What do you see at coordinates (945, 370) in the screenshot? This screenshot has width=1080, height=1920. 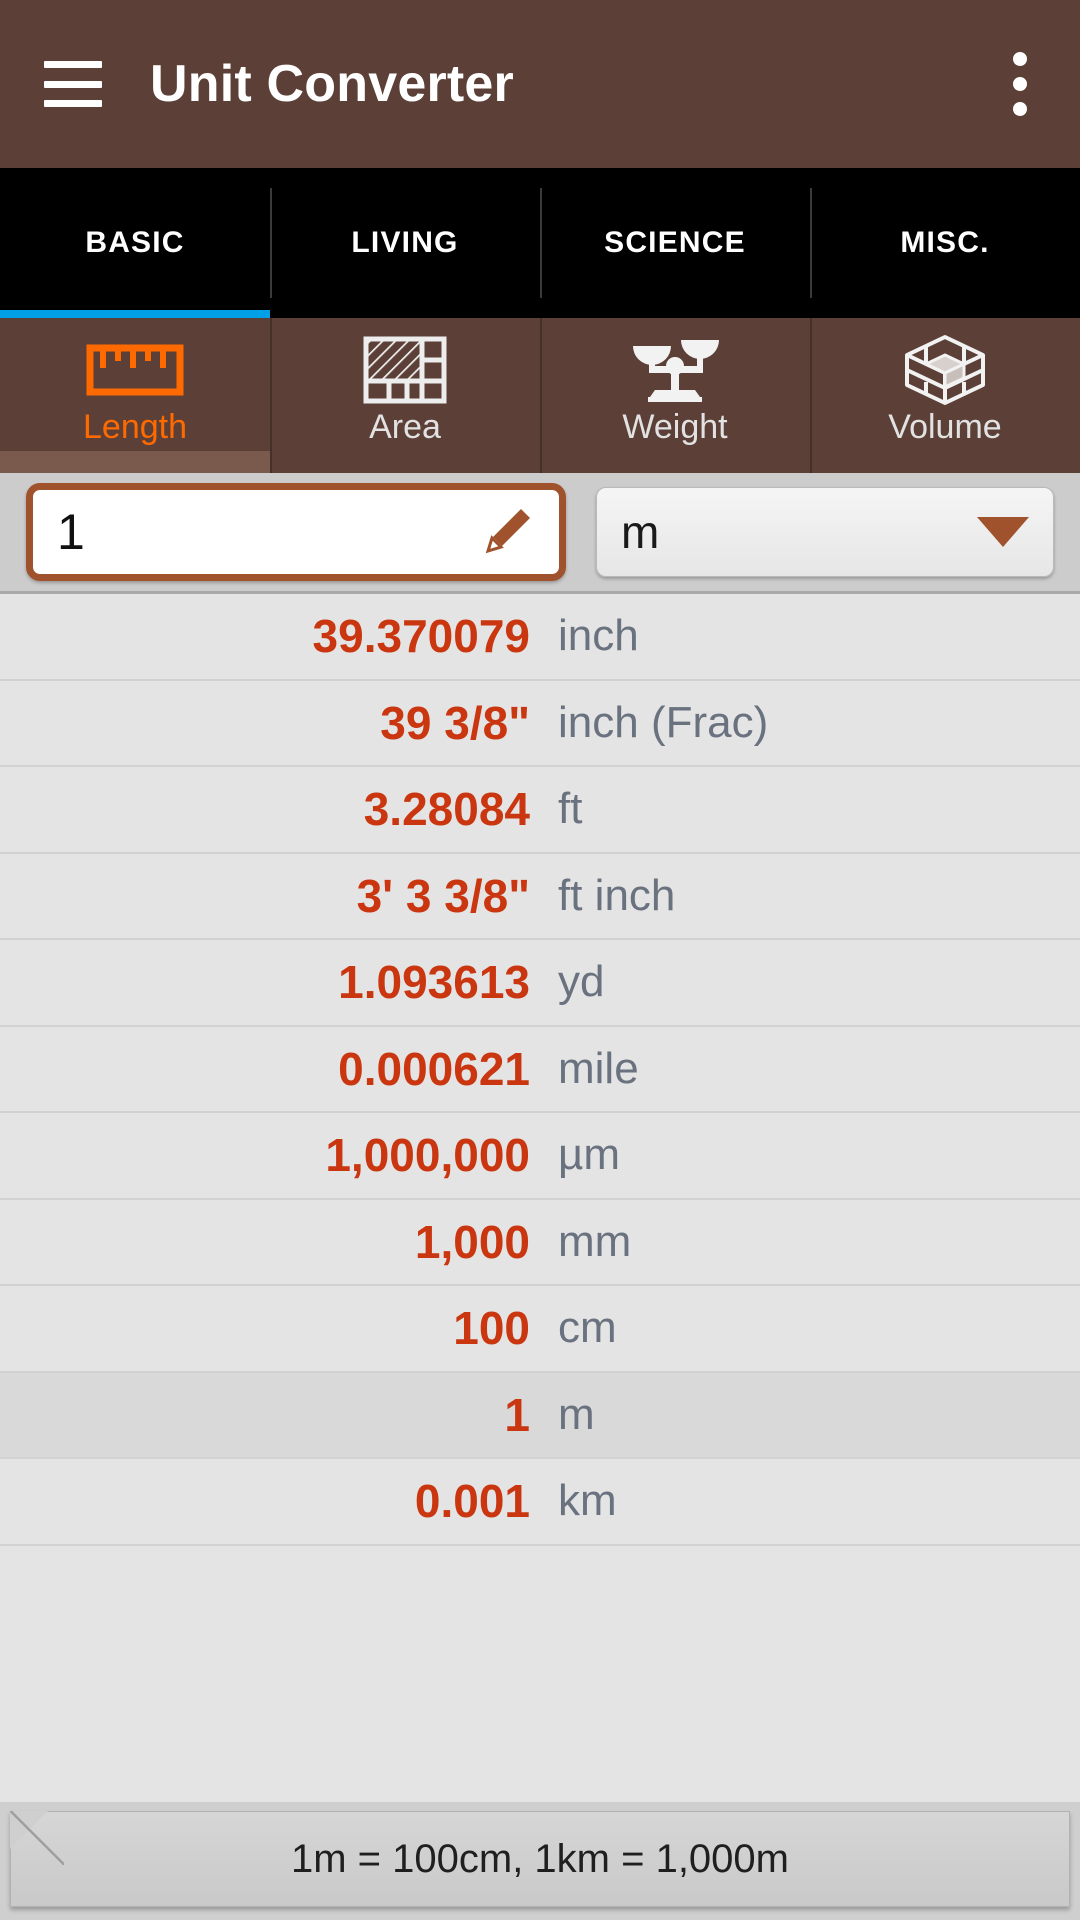 I see `cube-icon` at bounding box center [945, 370].